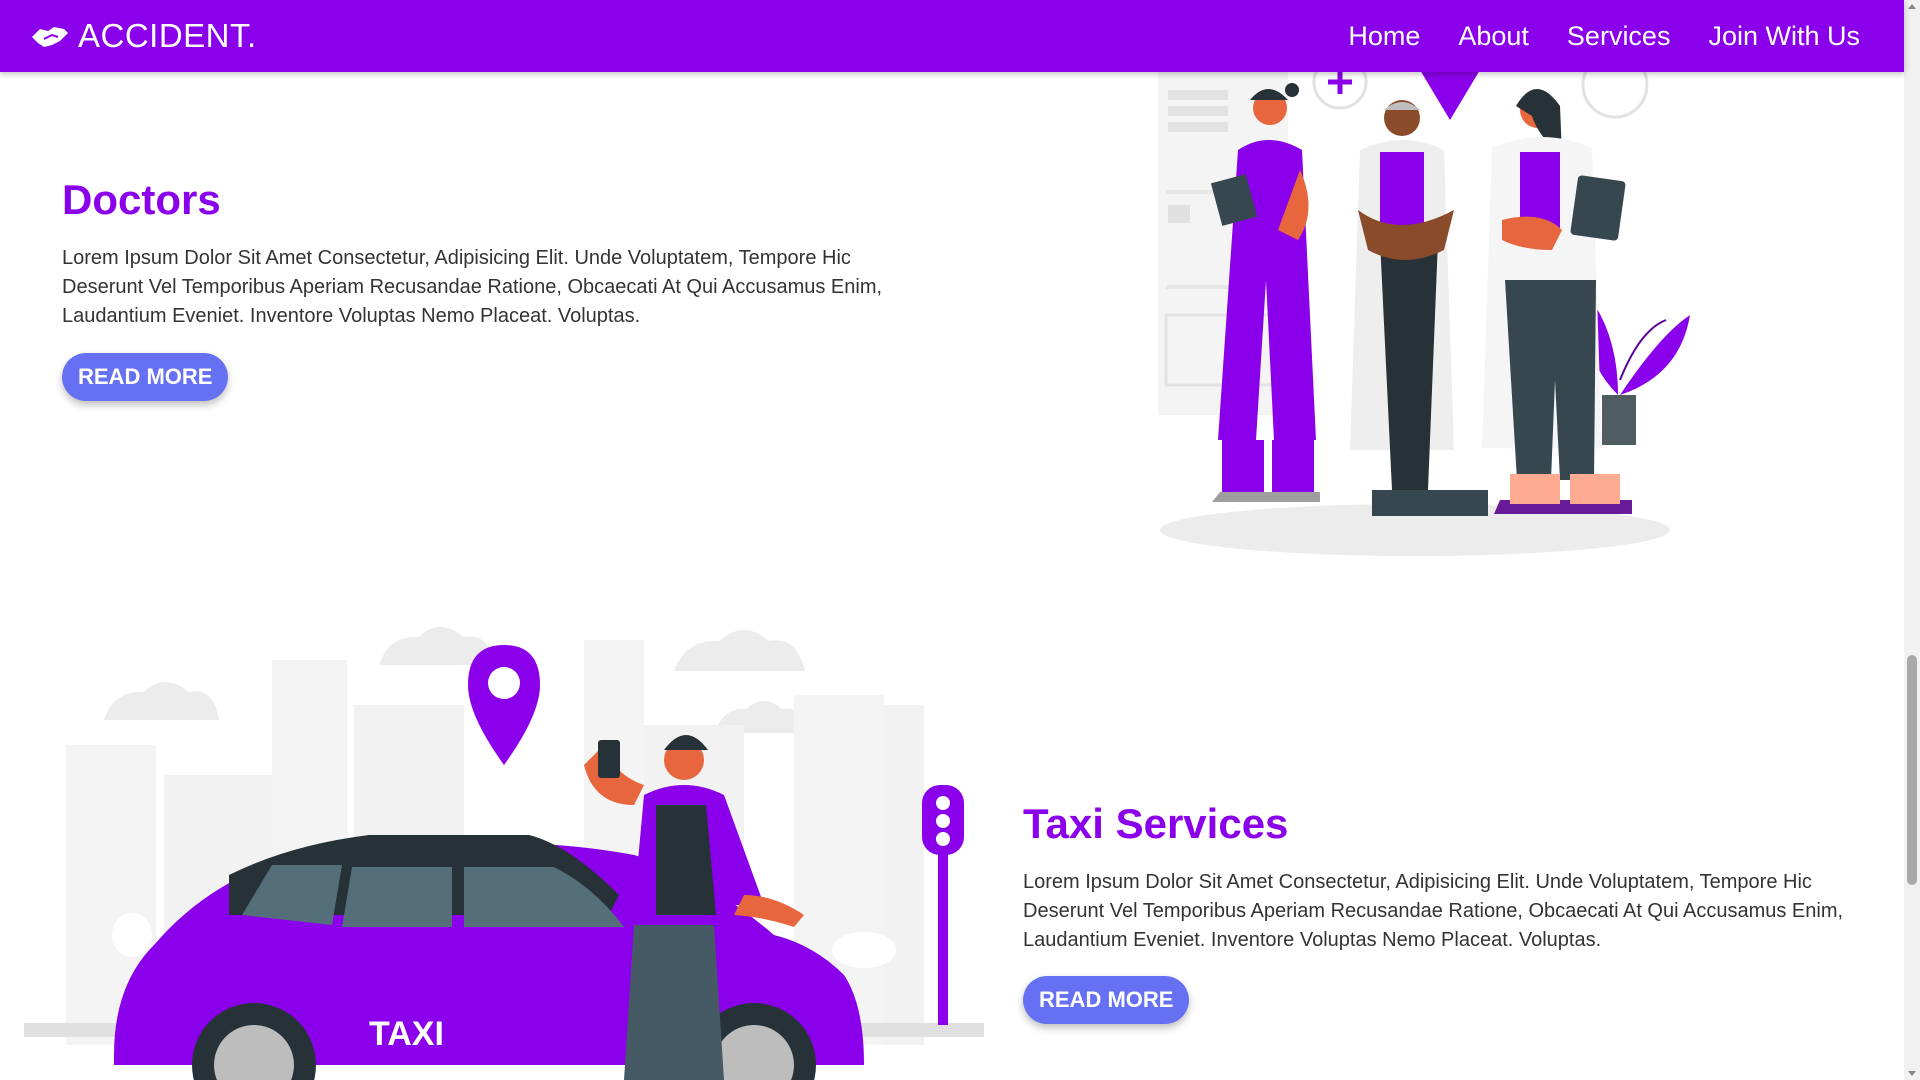  Describe the element at coordinates (1424, 308) in the screenshot. I see `doctors-illustration` at that location.